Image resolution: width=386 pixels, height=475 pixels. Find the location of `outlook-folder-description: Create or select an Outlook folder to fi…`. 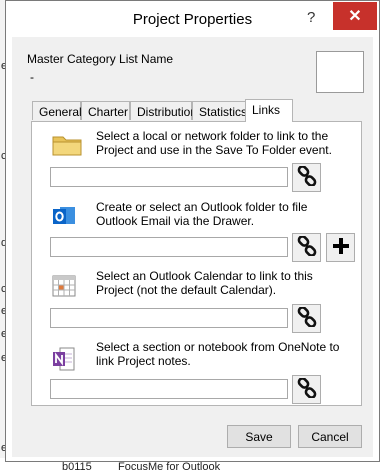

outlook-folder-description: Create or select an Outlook folder to fi… is located at coordinates (202, 214).